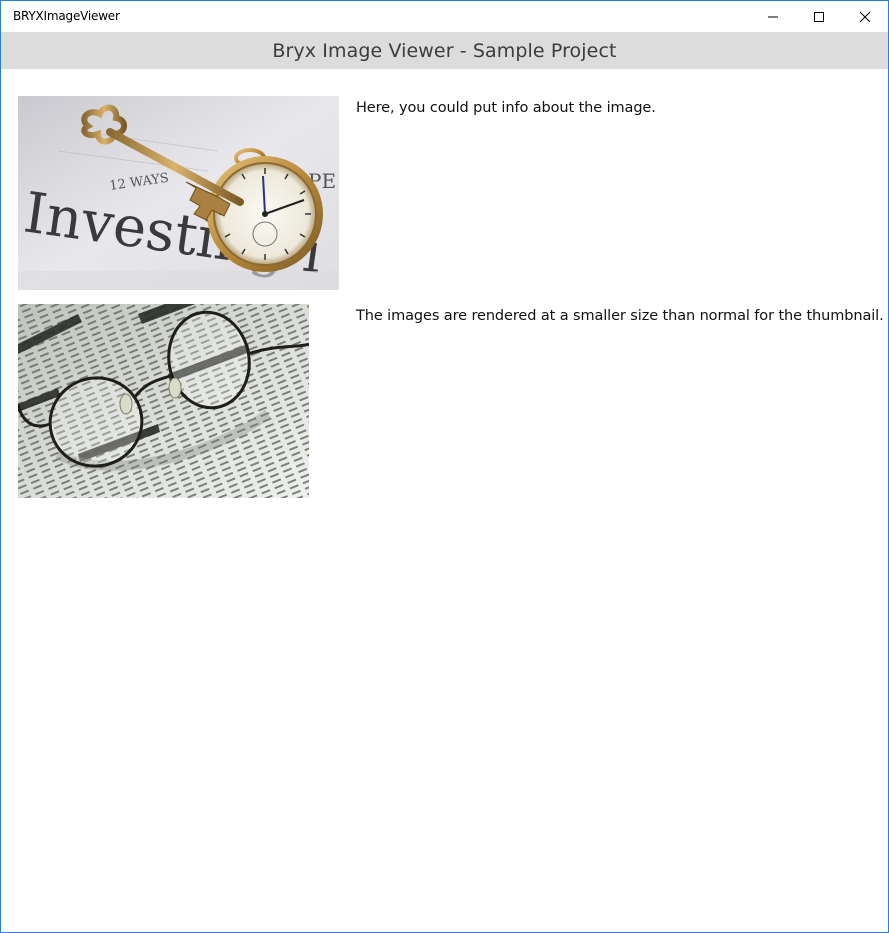  Describe the element at coordinates (444, 16) in the screenshot. I see `title-bar: BRYXImageViewer` at that location.